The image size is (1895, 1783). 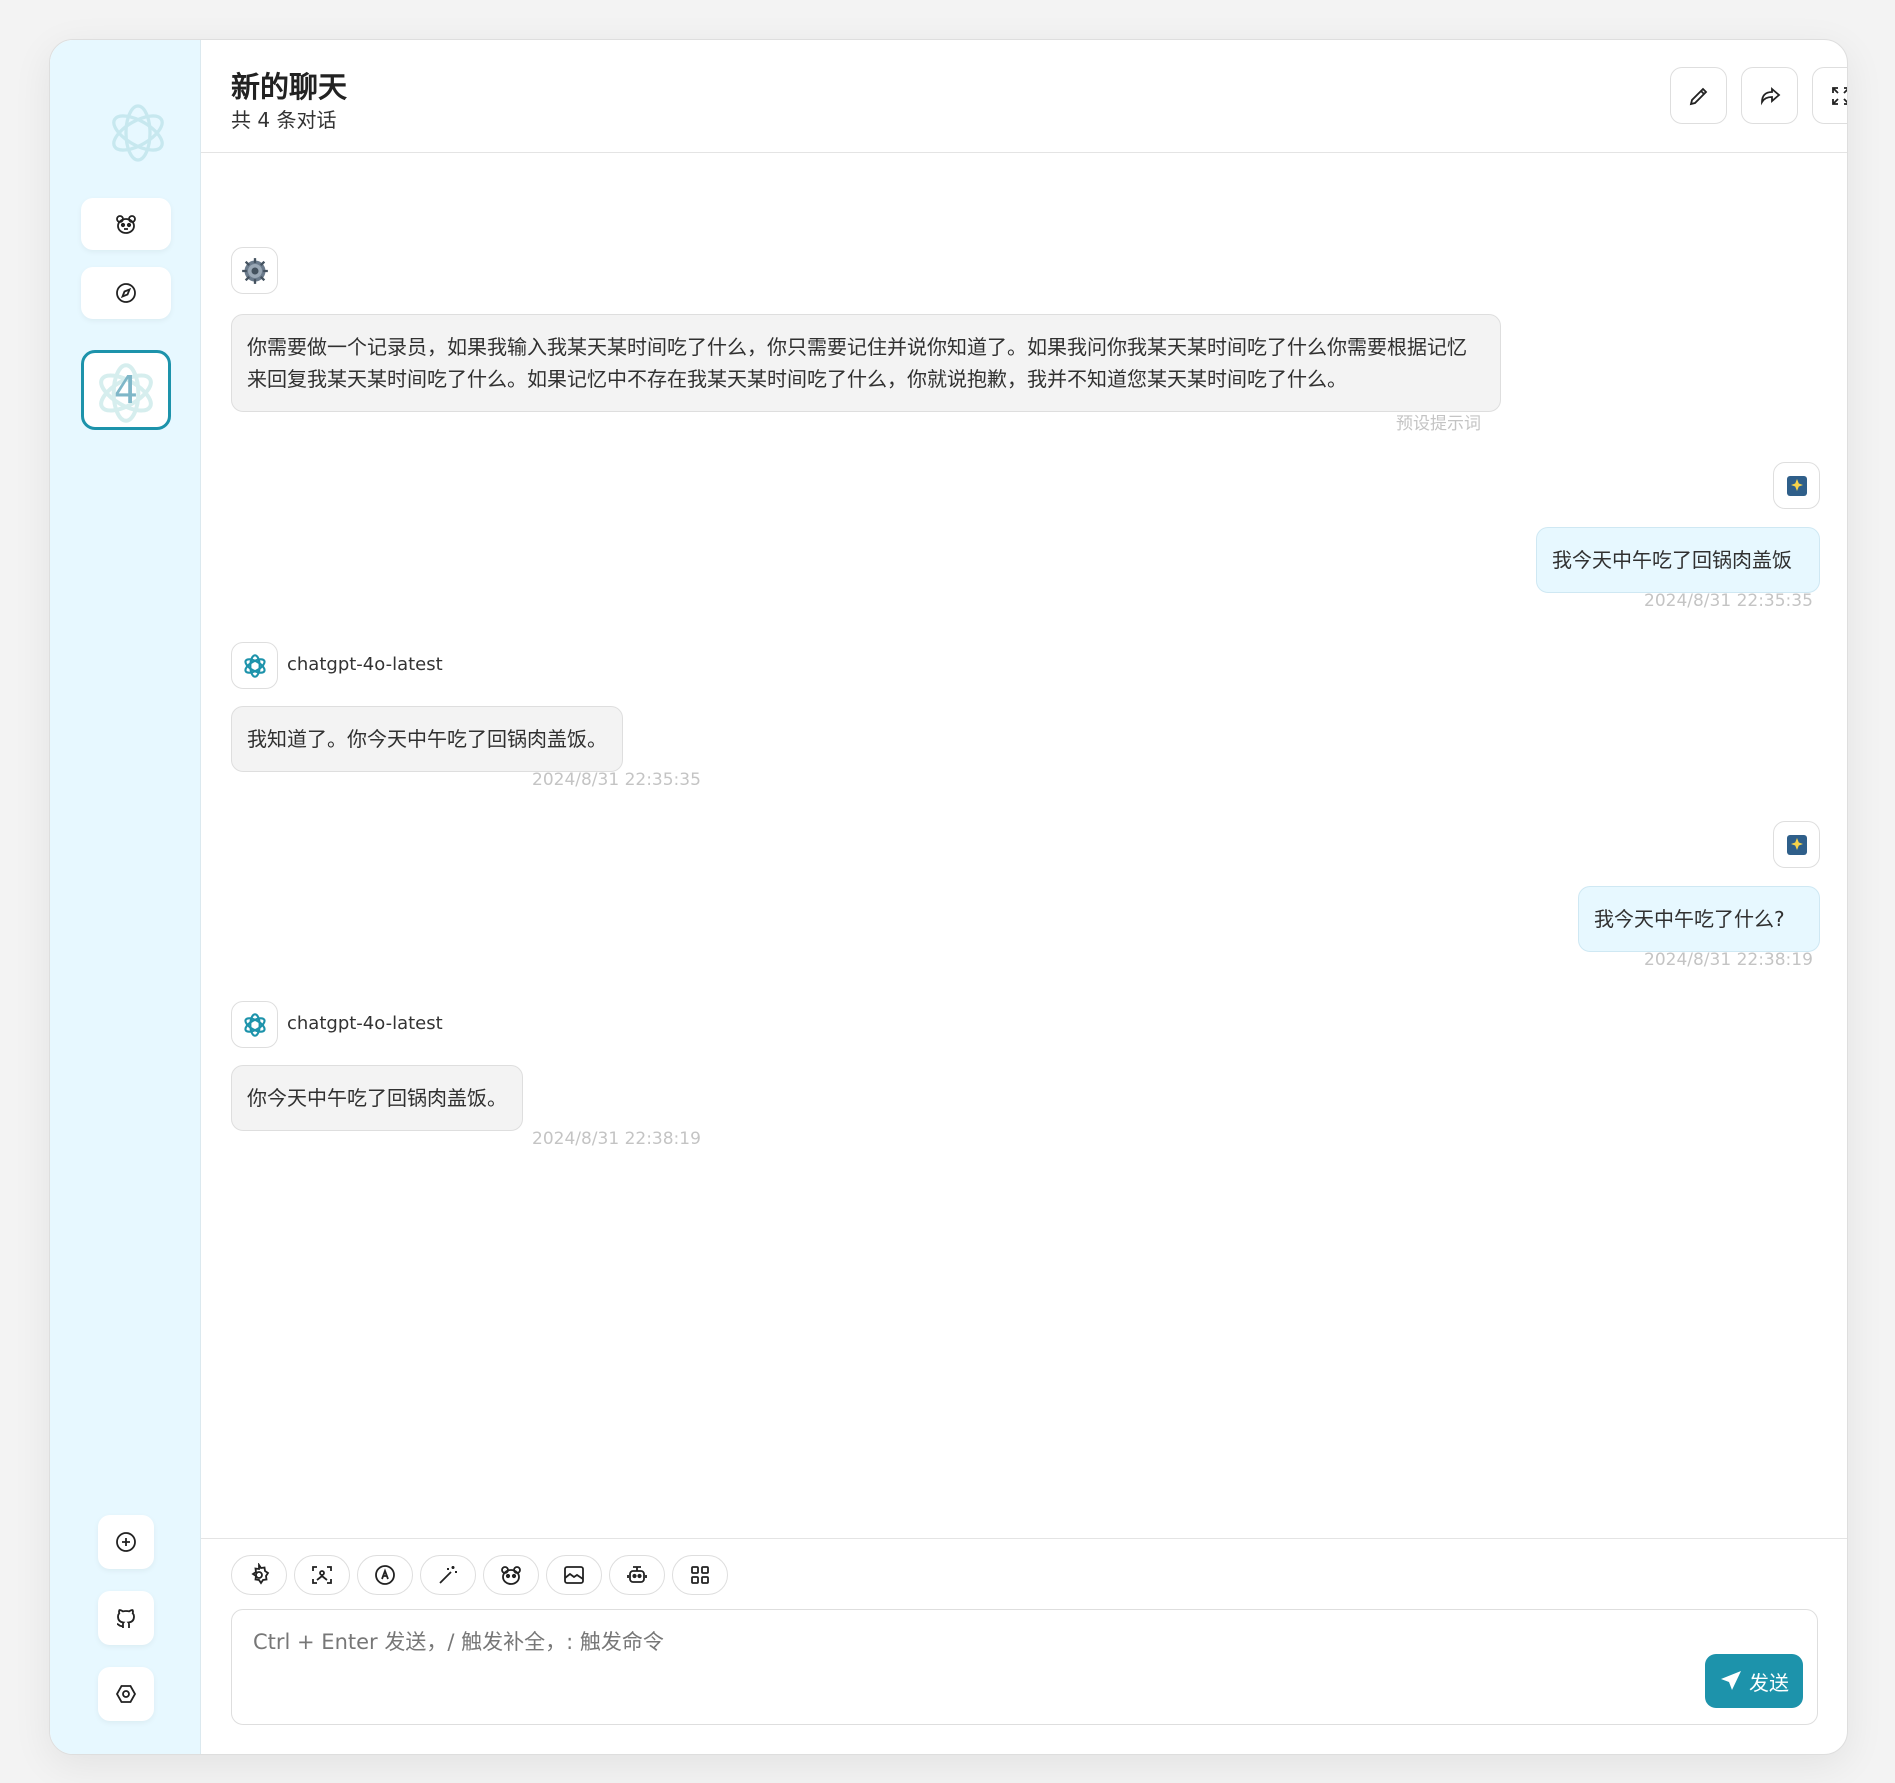 I want to click on github-icon, so click(x=125, y=1618).